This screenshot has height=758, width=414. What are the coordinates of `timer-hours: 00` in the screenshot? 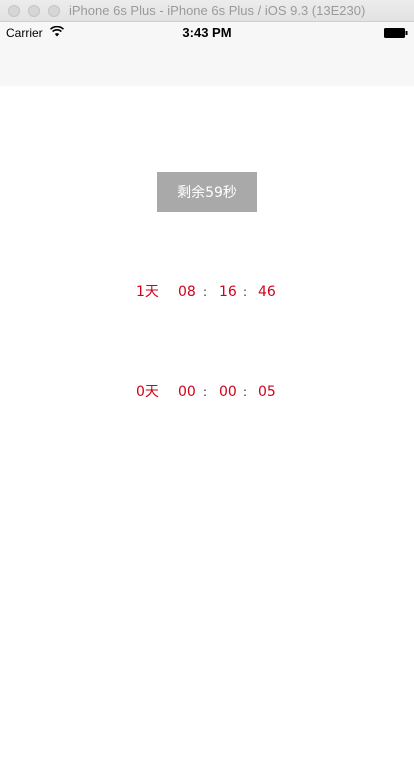 It's located at (187, 392).